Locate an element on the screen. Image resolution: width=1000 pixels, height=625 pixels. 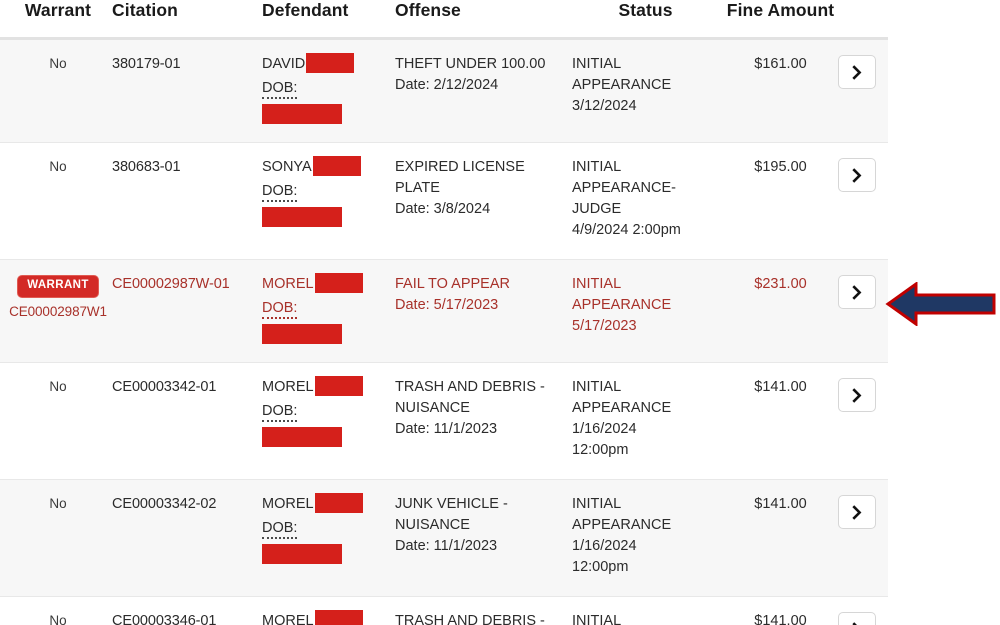
defendant-name-line: DAVID is located at coordinates (324, 64).